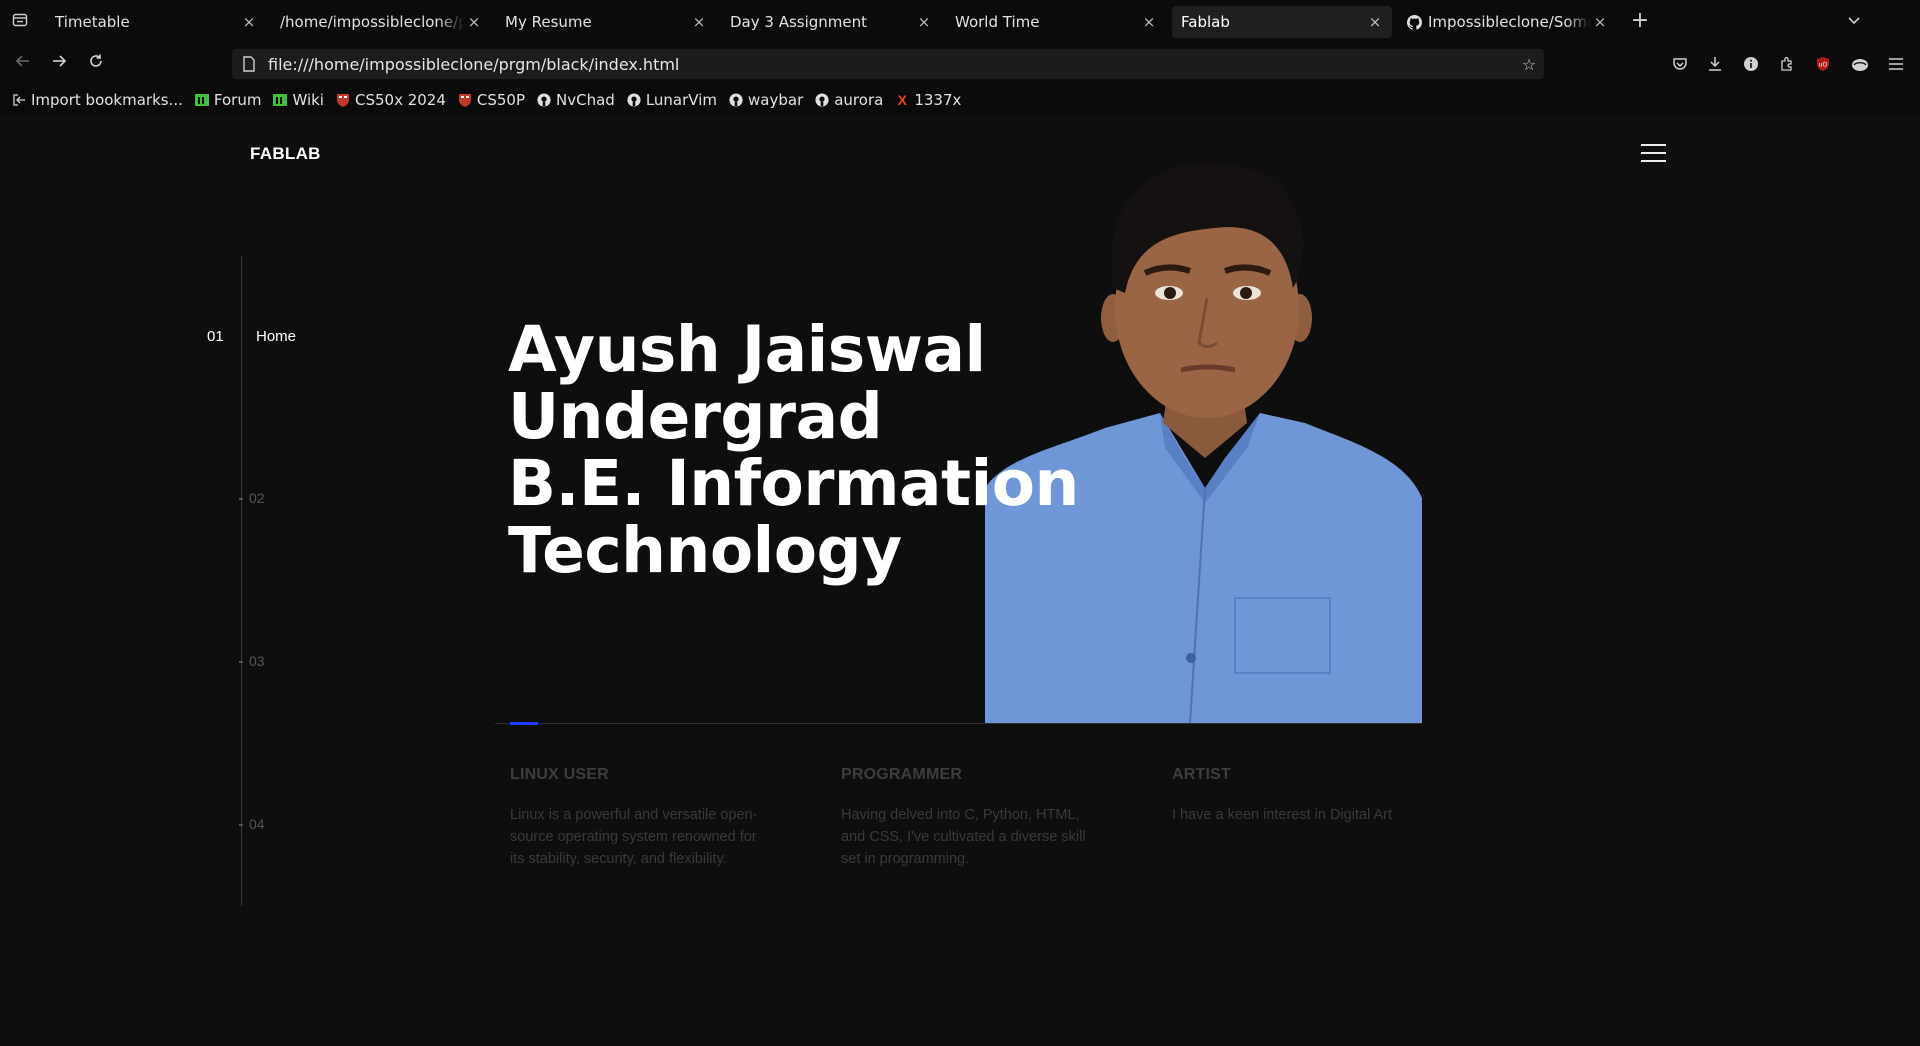  Describe the element at coordinates (215, 336) in the screenshot. I see `slide-nav-number-01: 01` at that location.